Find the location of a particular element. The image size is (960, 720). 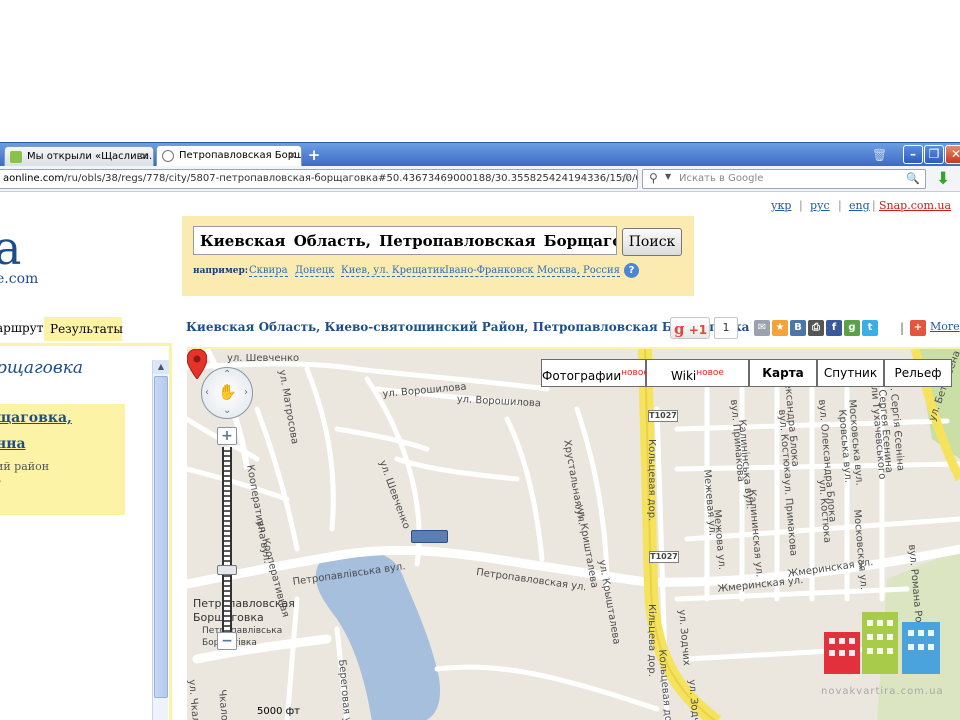

zoom-in-button: + is located at coordinates (227, 436).